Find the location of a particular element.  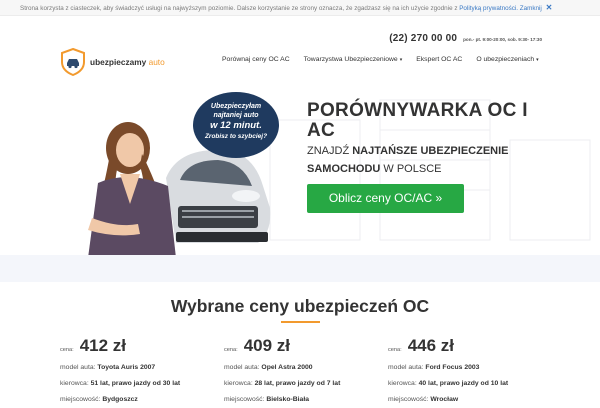

driver-value: 51 lat, prawo jazdy od 30 lat is located at coordinates (135, 383).